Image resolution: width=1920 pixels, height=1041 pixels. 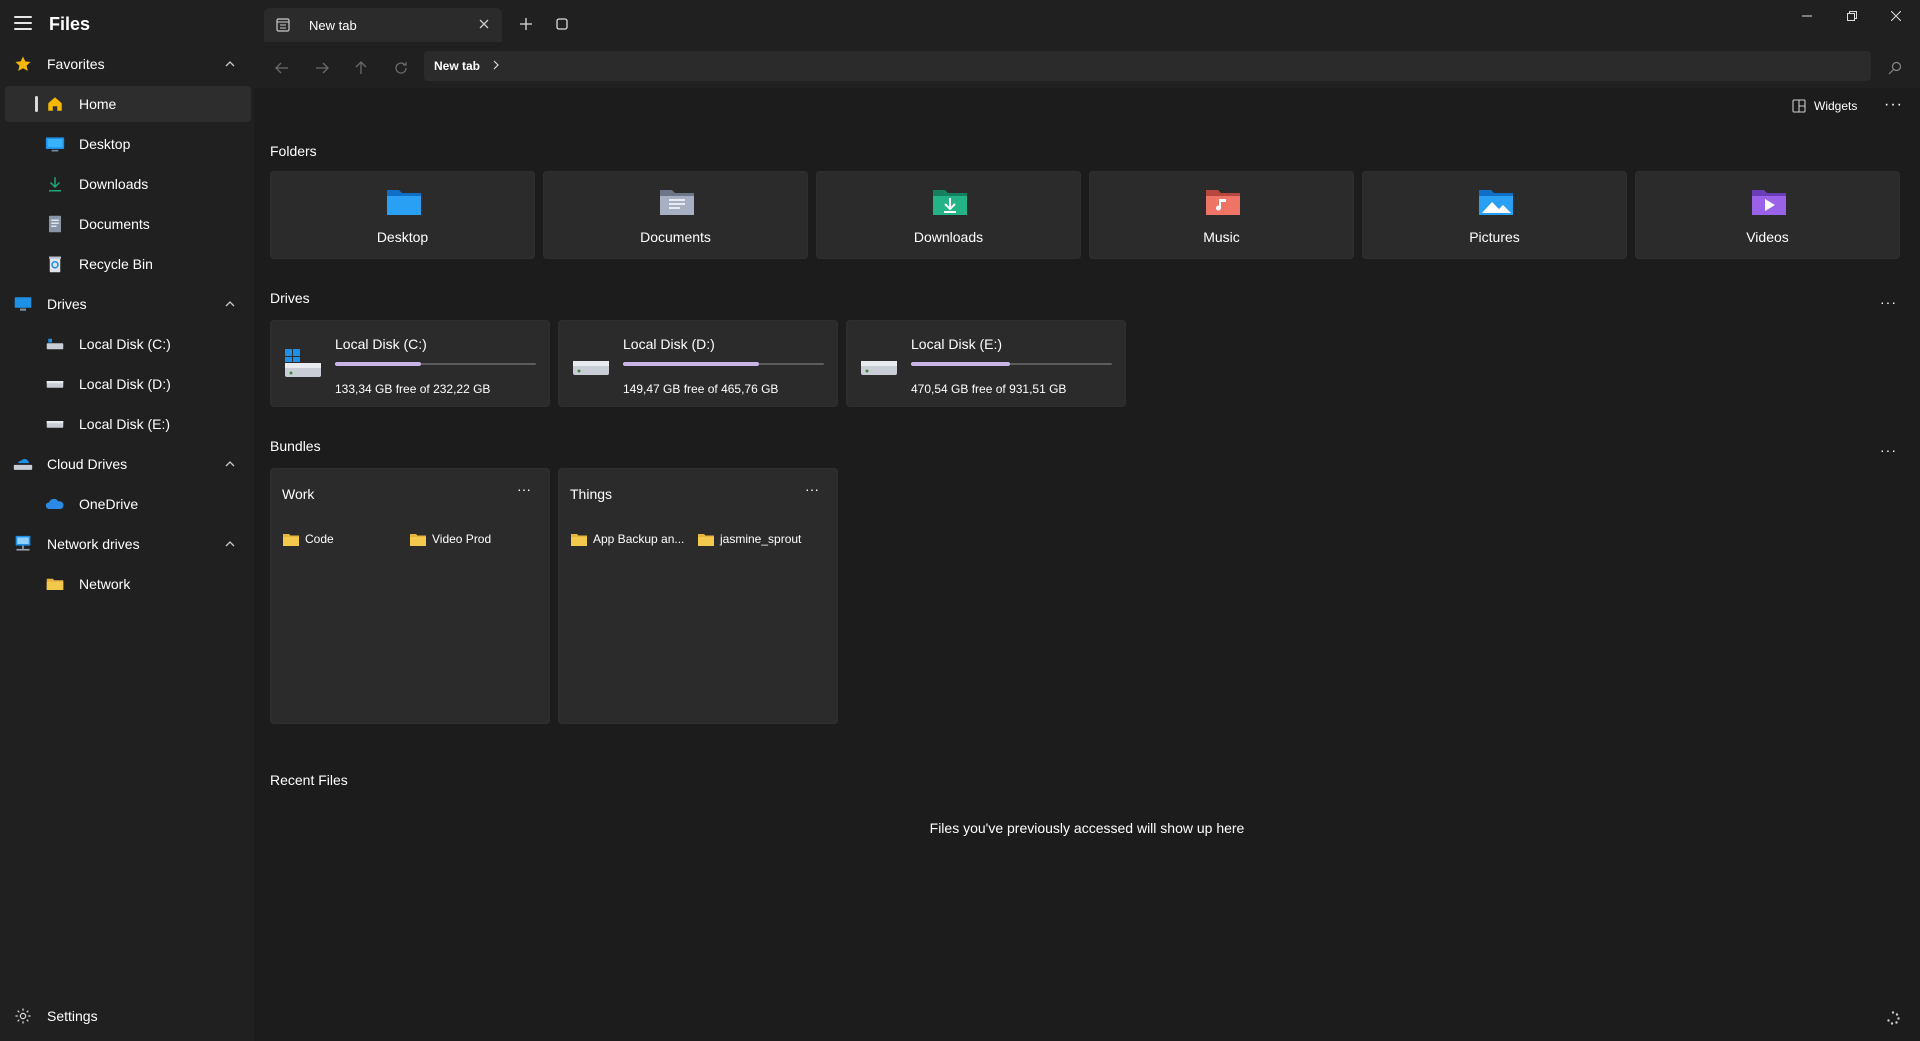 I want to click on downloads-icon, so click(x=55, y=184).